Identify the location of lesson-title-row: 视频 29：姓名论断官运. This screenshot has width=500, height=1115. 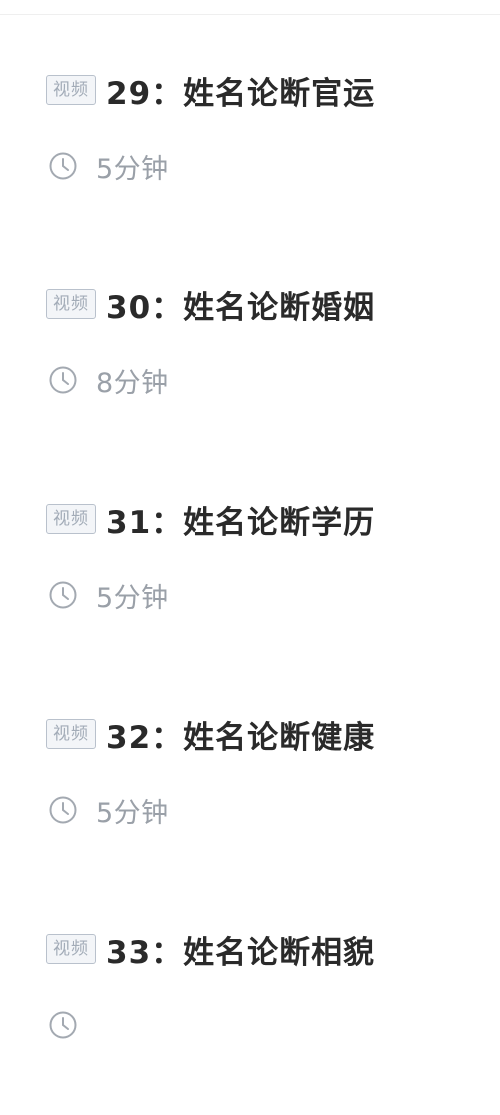
(210, 90).